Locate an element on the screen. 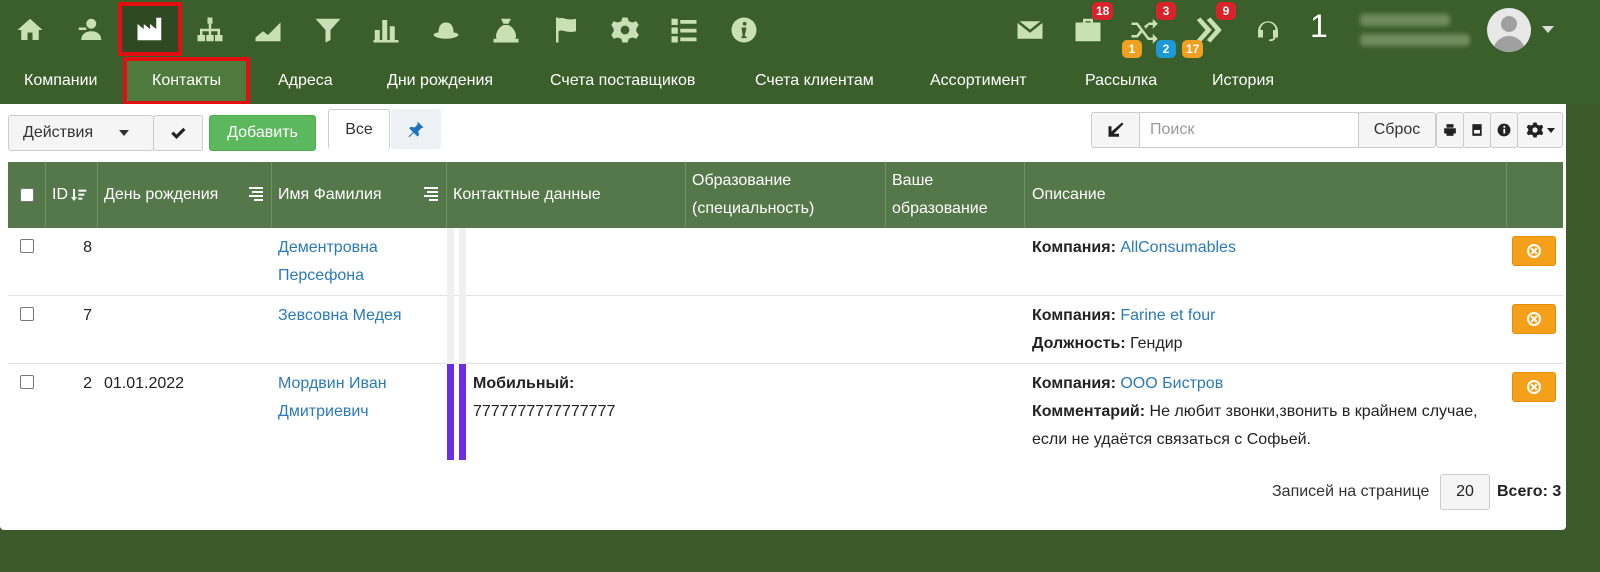 The height and width of the screenshot is (572, 1600). company-link: Farine et four is located at coordinates (1167, 315).